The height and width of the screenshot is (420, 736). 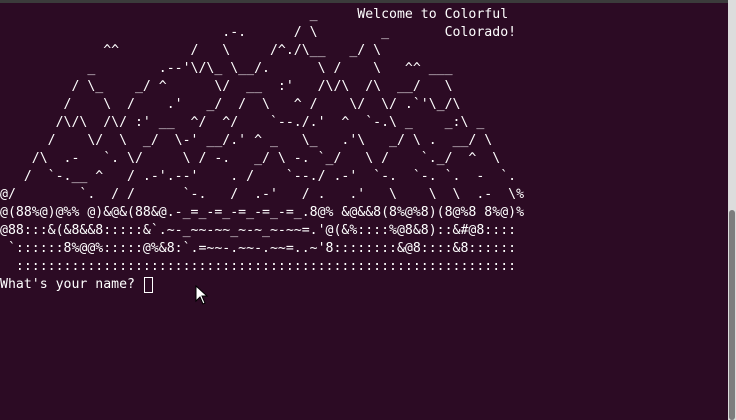 What do you see at coordinates (732, 315) in the screenshot?
I see `scrollbar-thumb` at bounding box center [732, 315].